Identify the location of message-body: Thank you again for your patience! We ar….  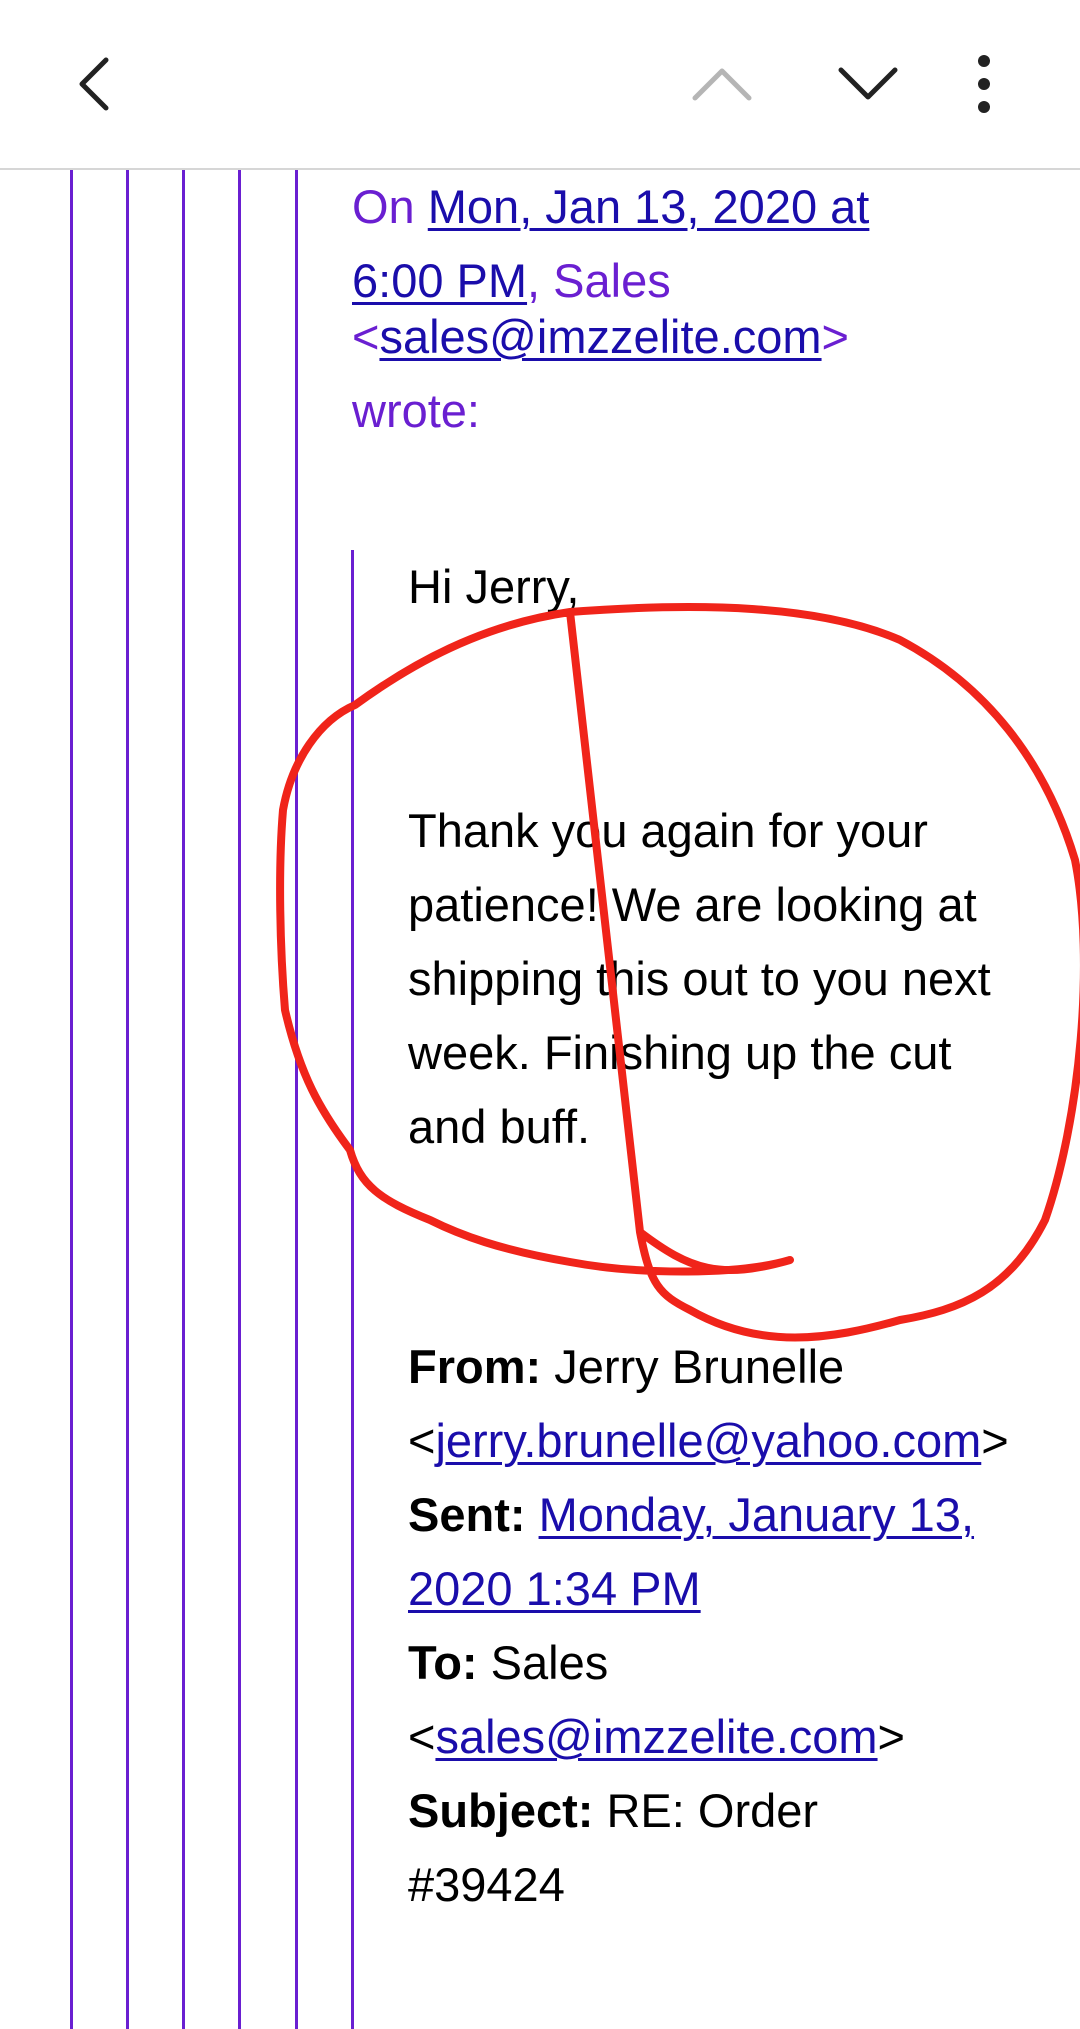
(699, 978).